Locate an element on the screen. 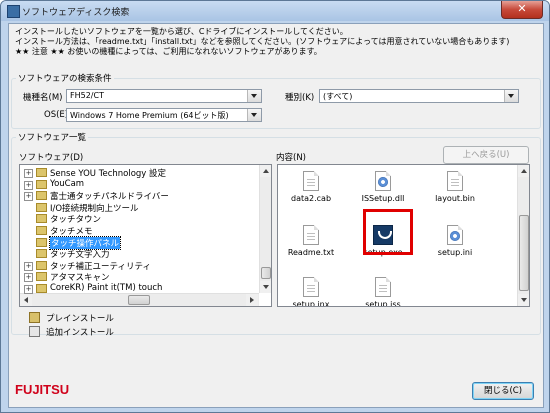  os-select: Windows 7 Home Premium (64ビット版) is located at coordinates (164, 115).